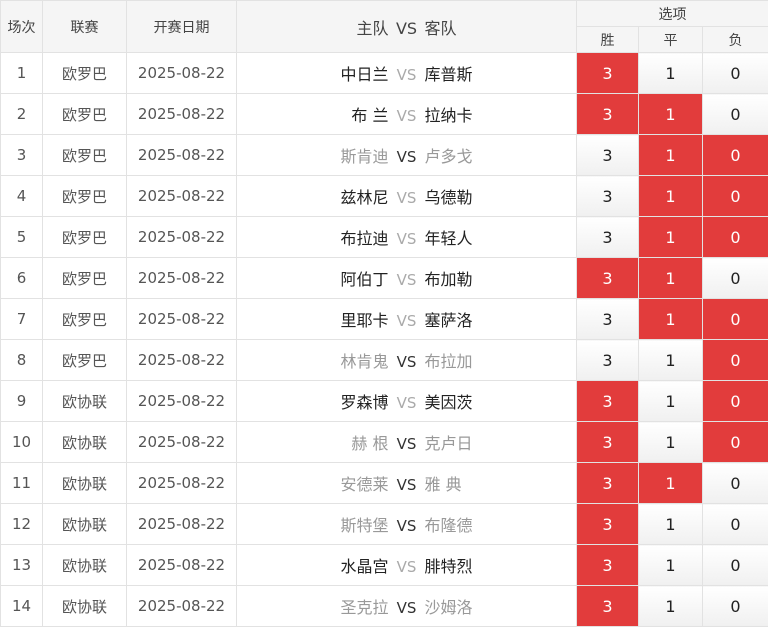 The width and height of the screenshot is (768, 634). What do you see at coordinates (21, 73) in the screenshot?
I see `match-index: 1` at bounding box center [21, 73].